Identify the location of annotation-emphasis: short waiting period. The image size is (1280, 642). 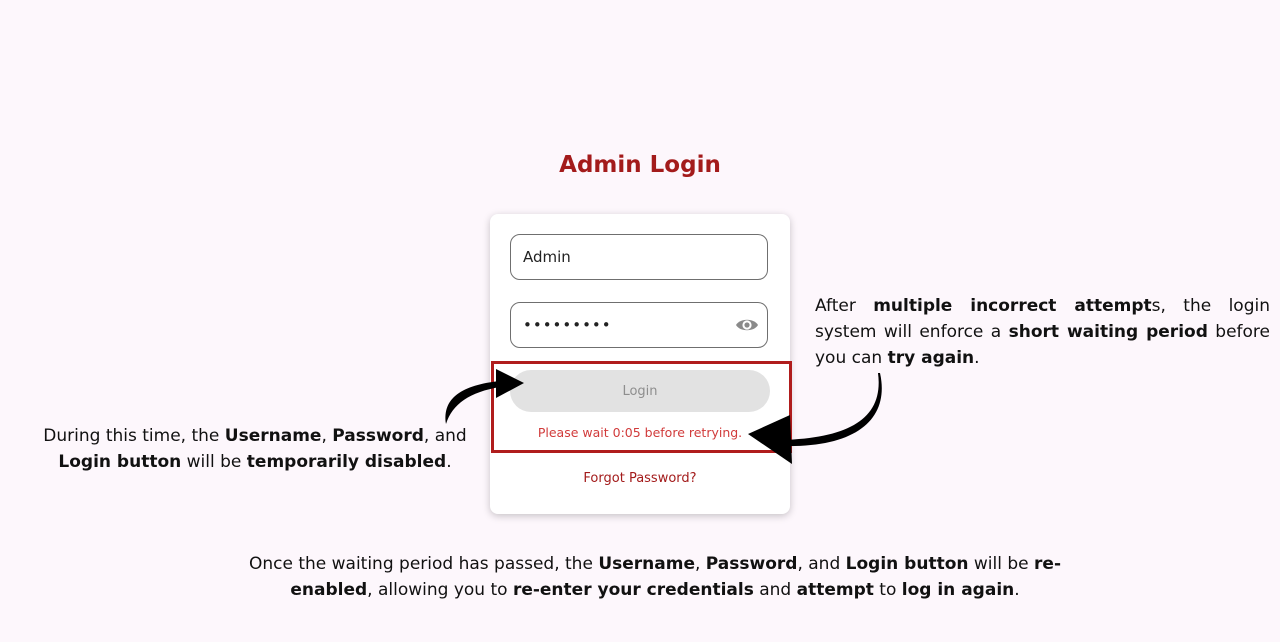
(1108, 332).